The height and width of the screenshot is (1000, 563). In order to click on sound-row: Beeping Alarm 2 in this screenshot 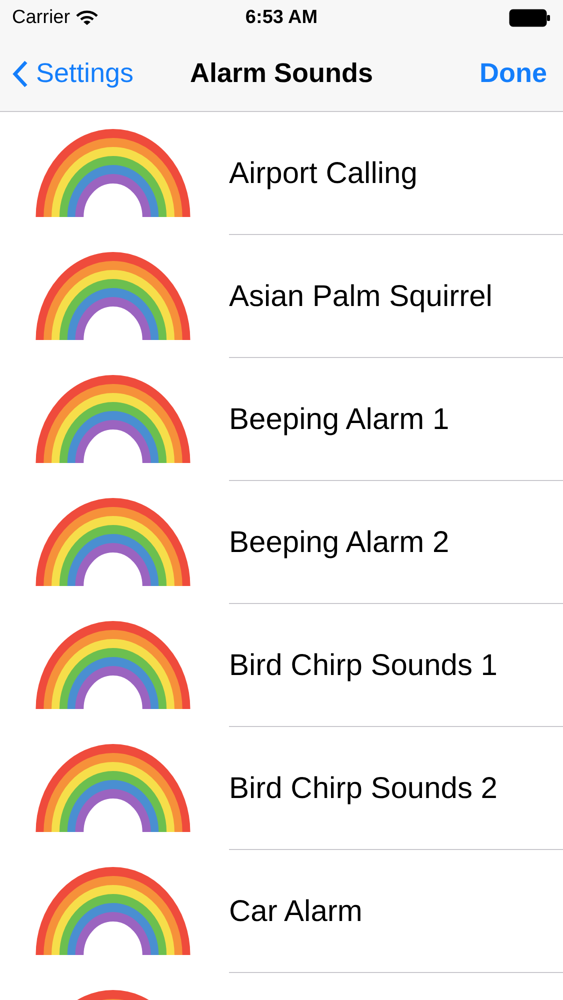, I will do `click(281, 542)`.